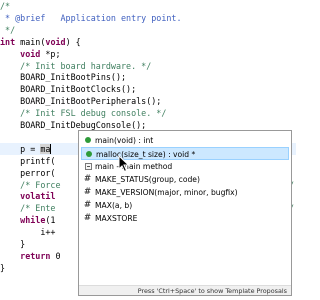 This screenshot has width=320, height=300. What do you see at coordinates (28, 172) in the screenshot?
I see `code-line: perror(` at bounding box center [28, 172].